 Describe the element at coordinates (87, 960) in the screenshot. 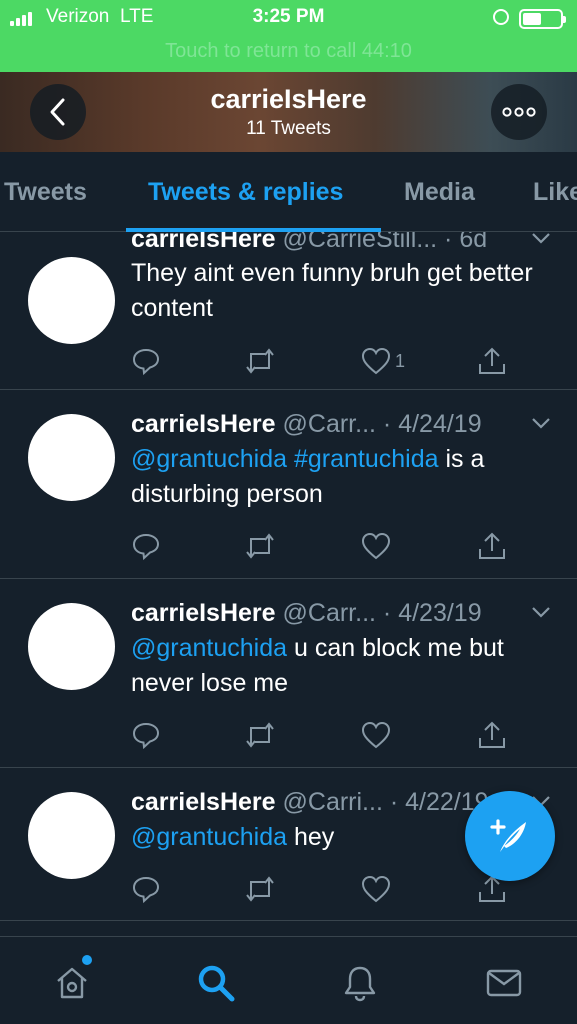

I see `notification-dot` at that location.